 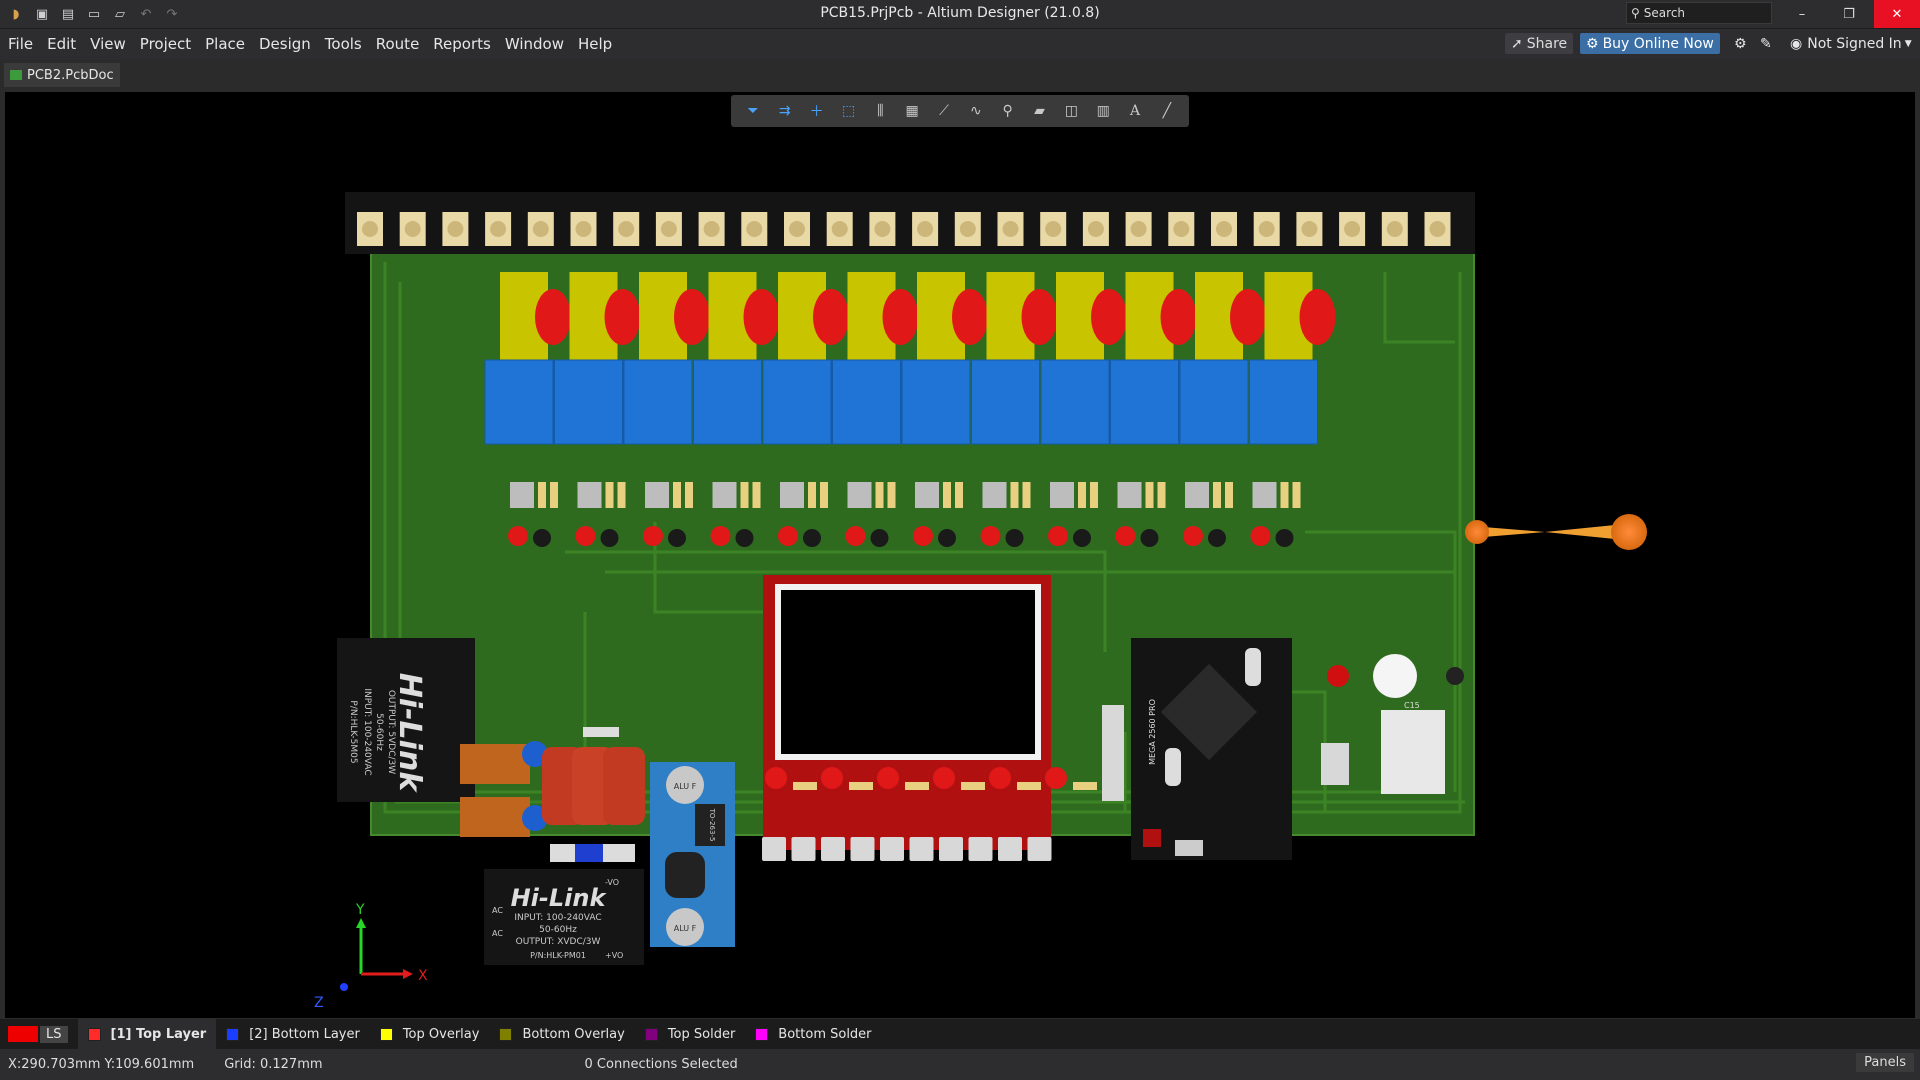 What do you see at coordinates (690, 1034) in the screenshot?
I see `tab-top-solder: Top Solder` at bounding box center [690, 1034].